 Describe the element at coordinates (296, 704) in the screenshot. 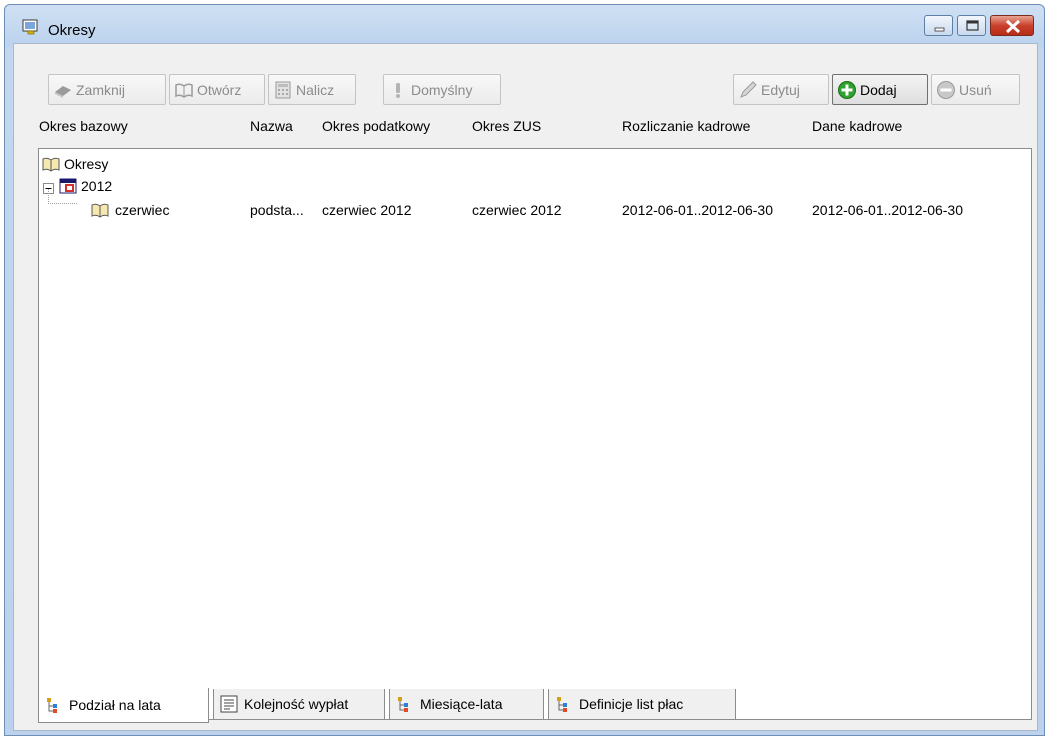

I see `tab-label: Kolejność wypłat` at that location.